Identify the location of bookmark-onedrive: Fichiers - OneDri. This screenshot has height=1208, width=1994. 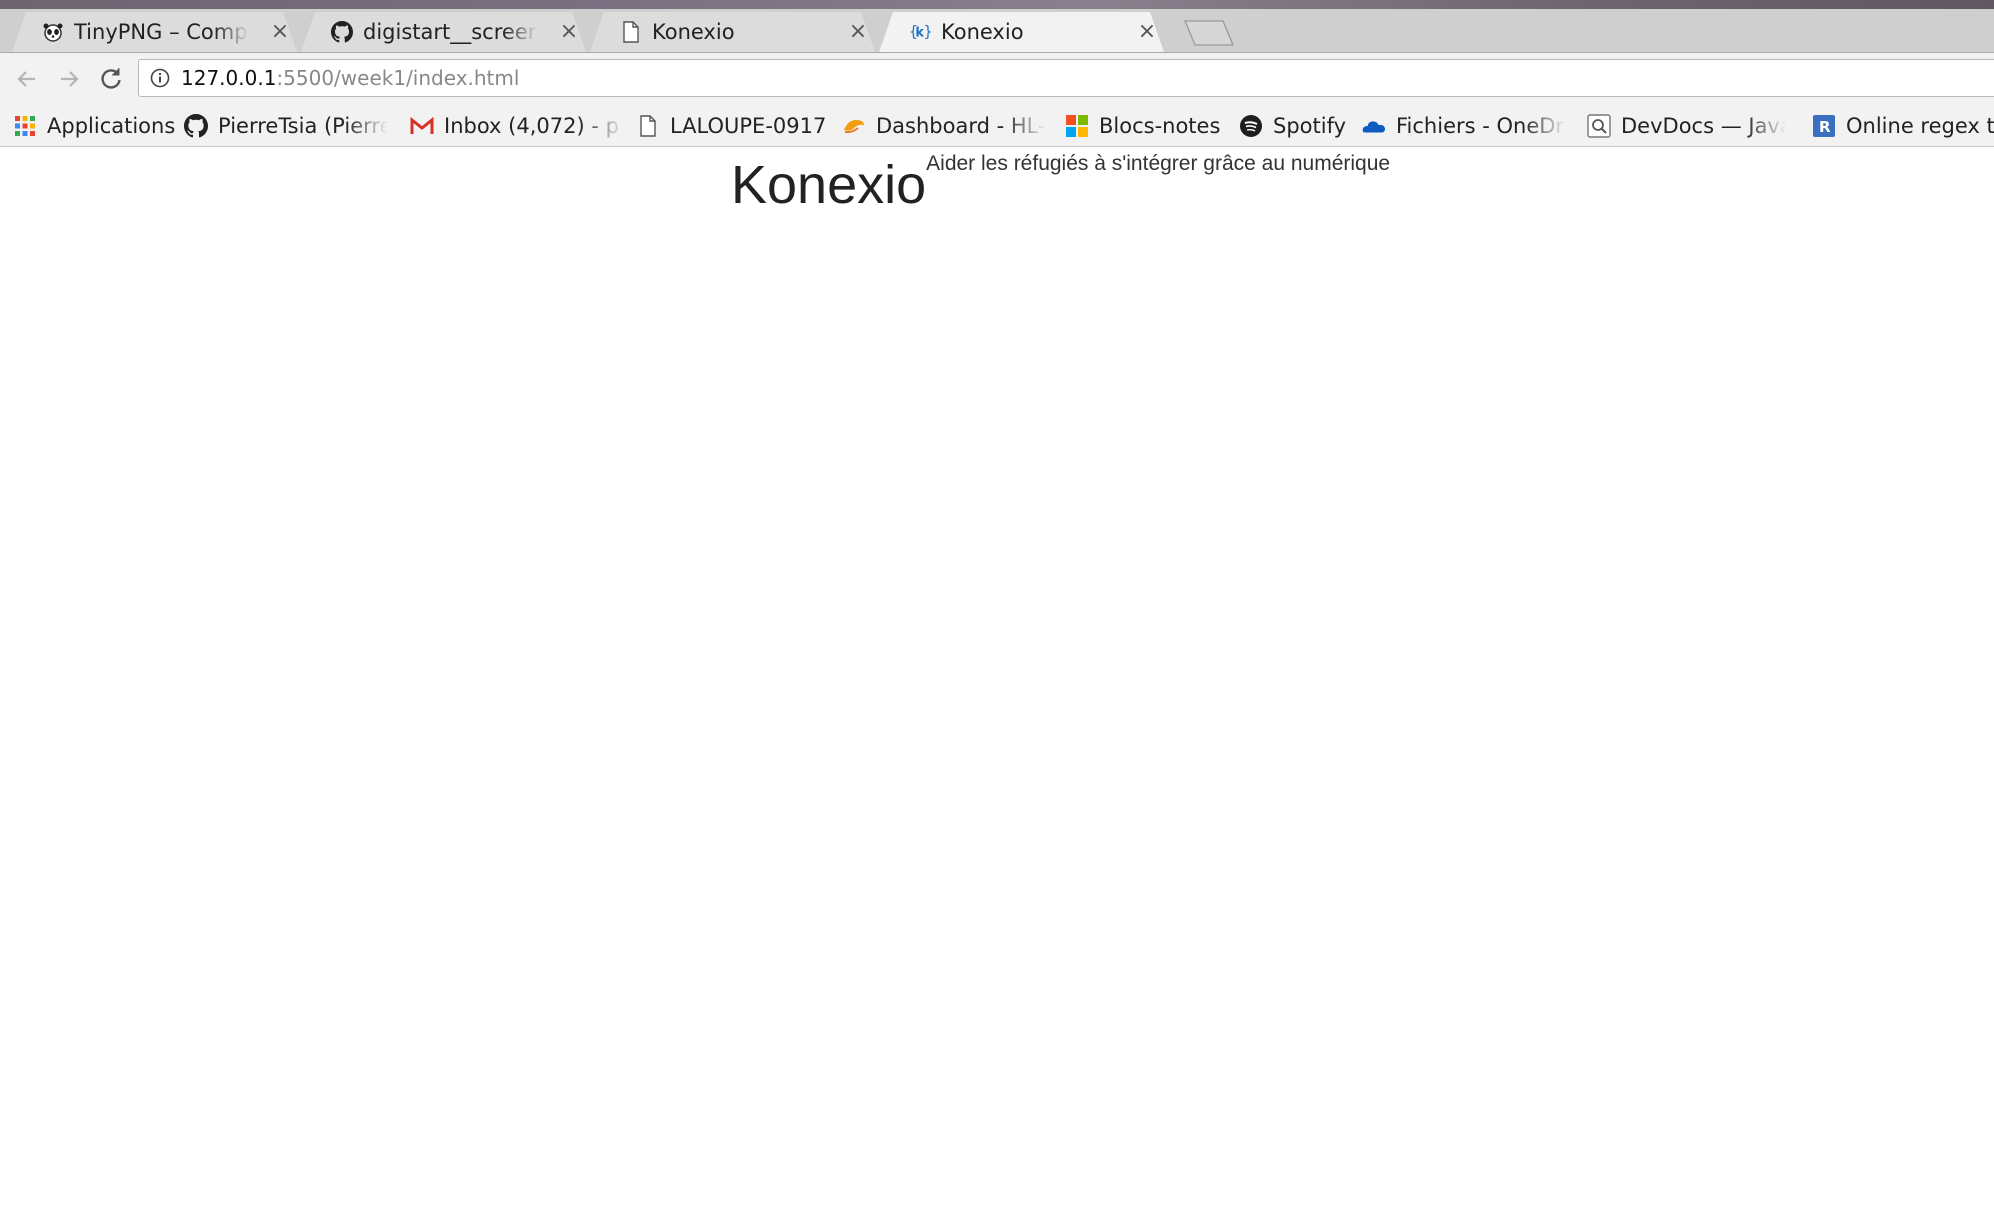
(1464, 125).